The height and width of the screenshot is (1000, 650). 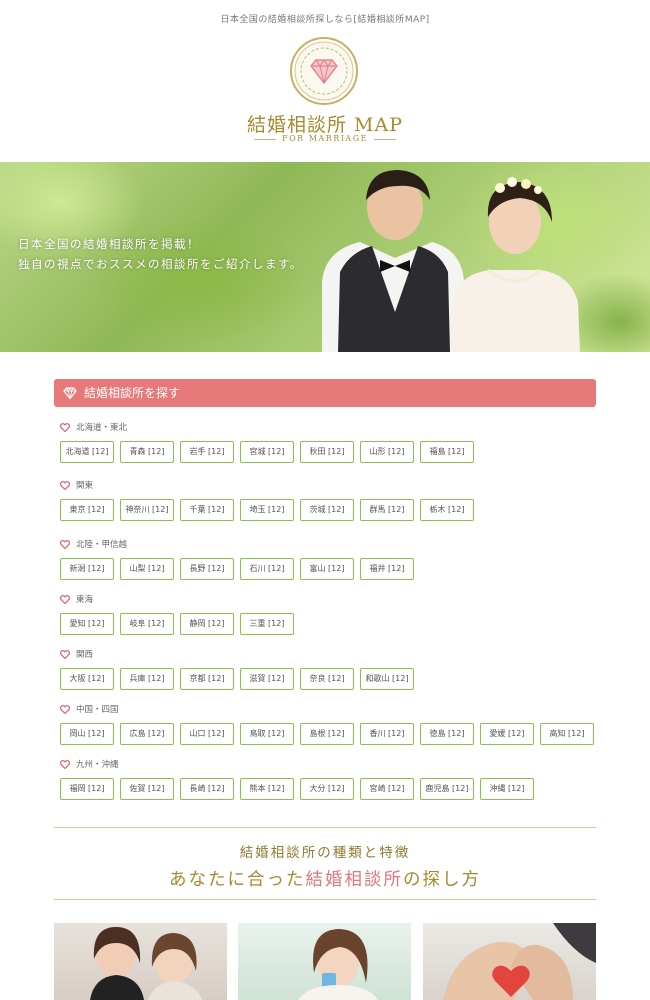 What do you see at coordinates (267, 624) in the screenshot?
I see `prefecture-button: 三重 [12]` at bounding box center [267, 624].